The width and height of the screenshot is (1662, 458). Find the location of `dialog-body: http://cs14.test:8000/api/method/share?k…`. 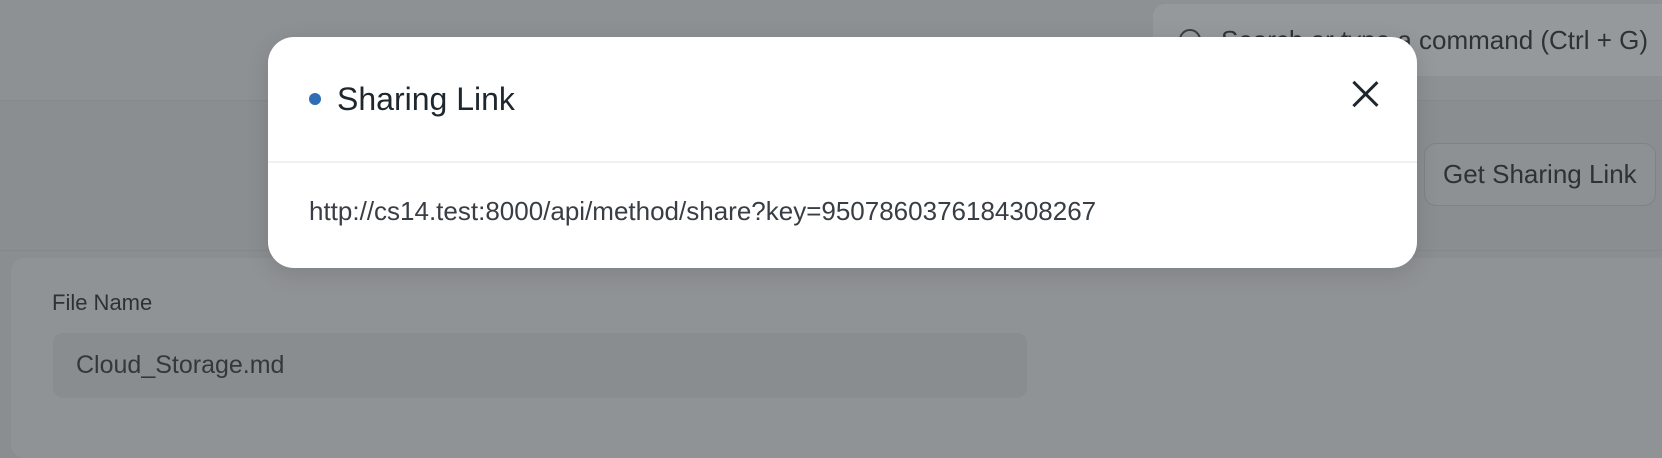

dialog-body: http://cs14.test:8000/api/method/share?k… is located at coordinates (842, 195).